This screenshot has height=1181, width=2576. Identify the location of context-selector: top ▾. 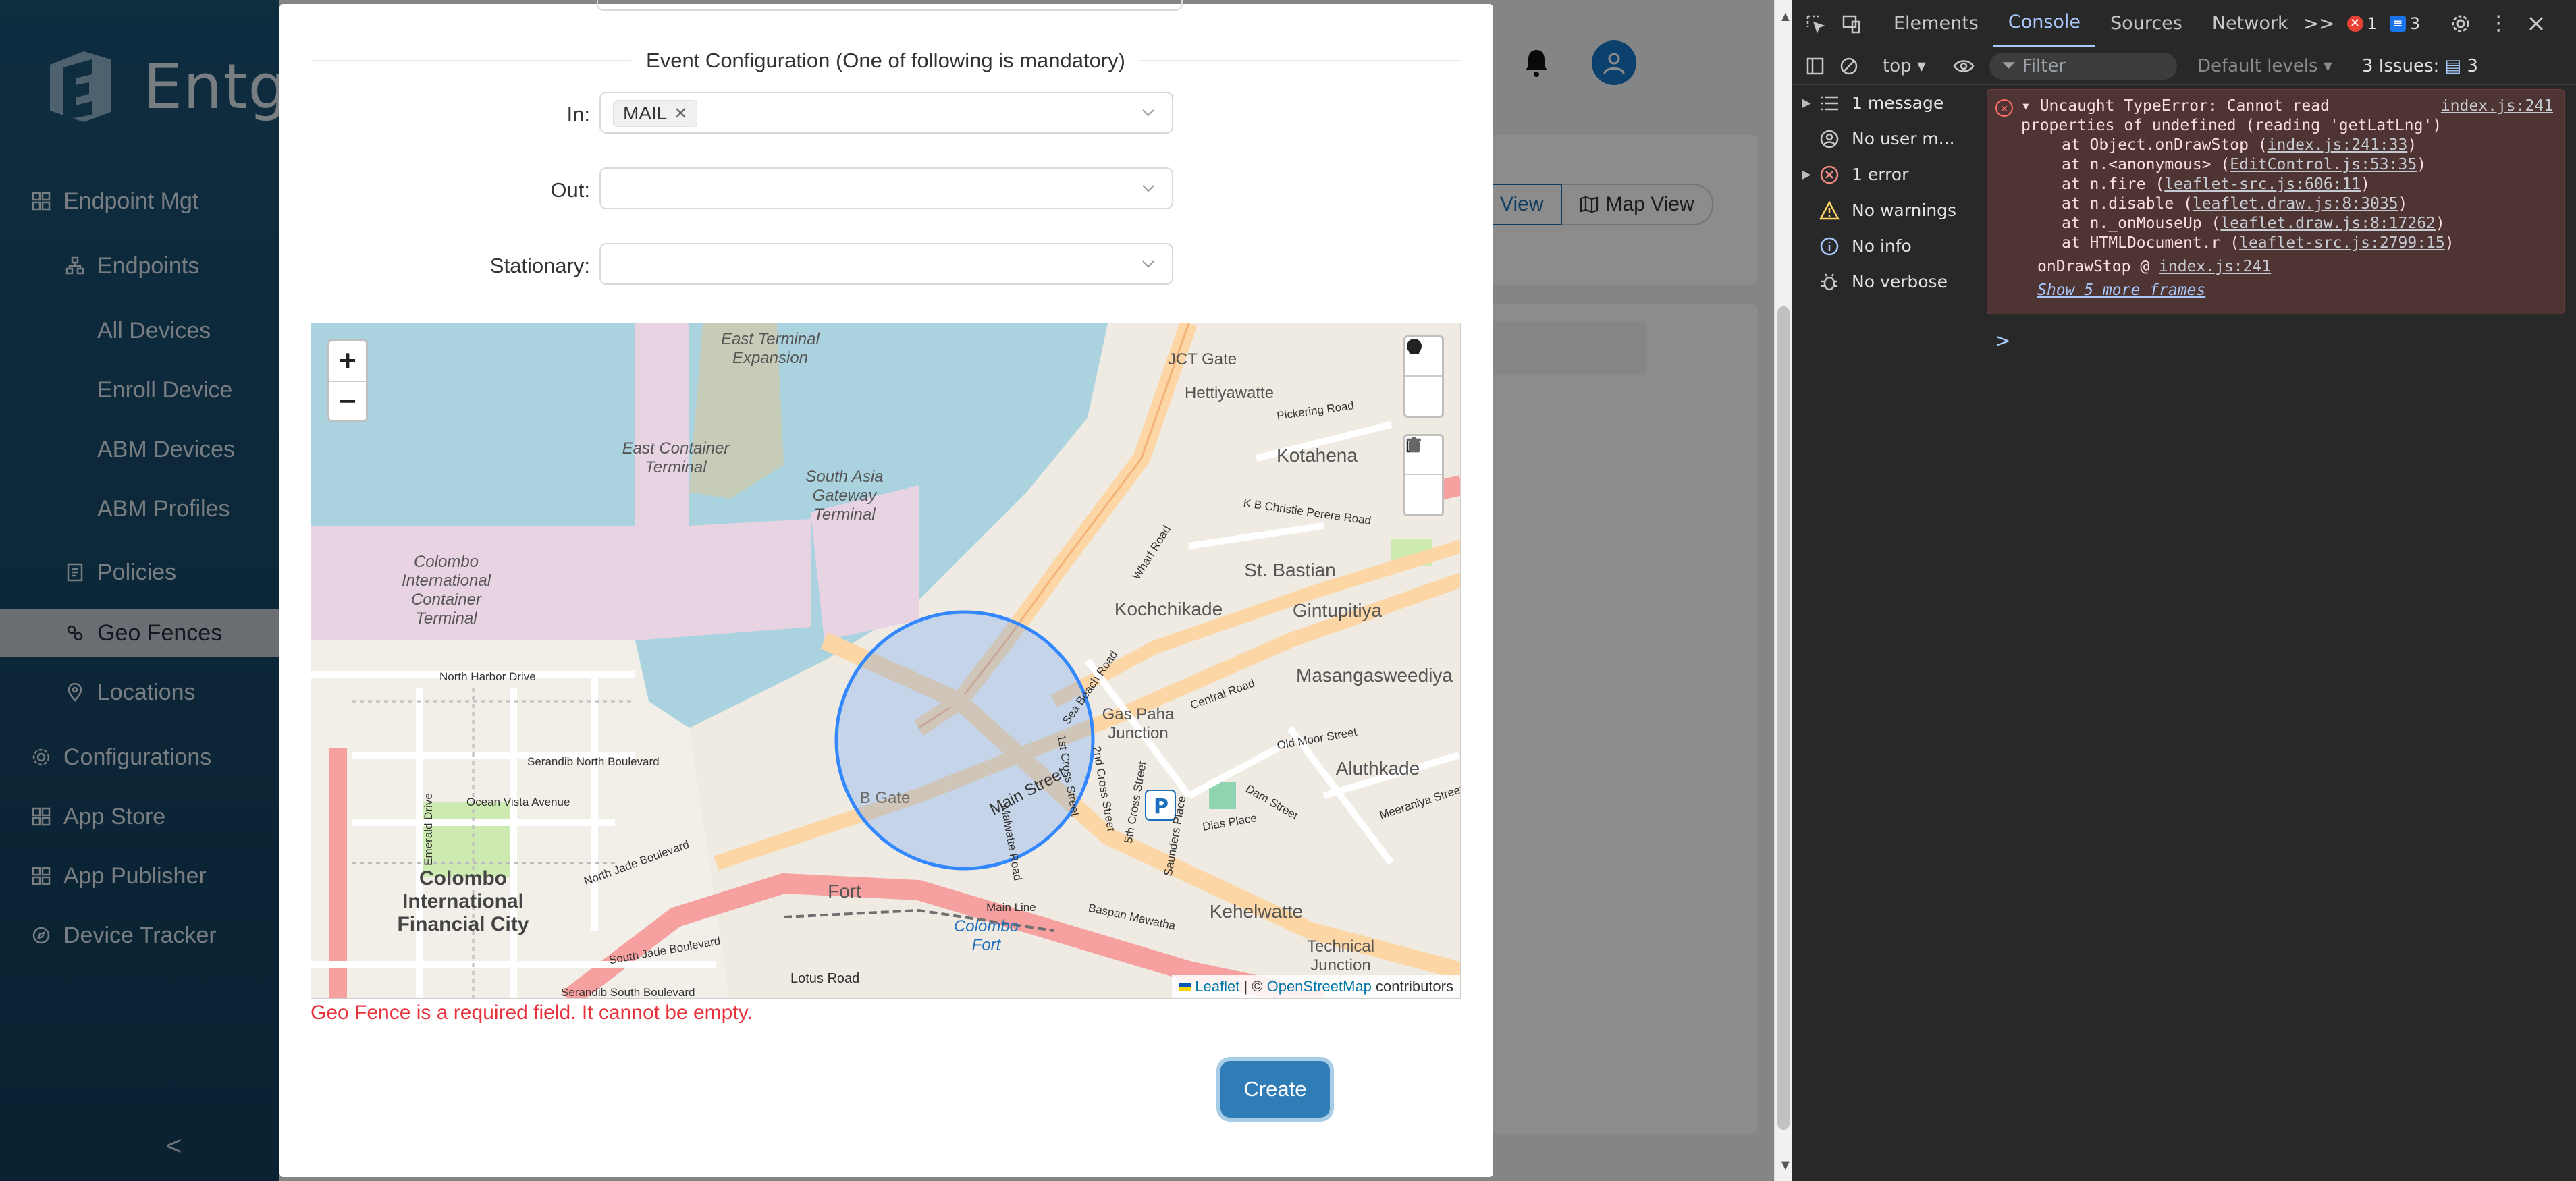
(1904, 66).